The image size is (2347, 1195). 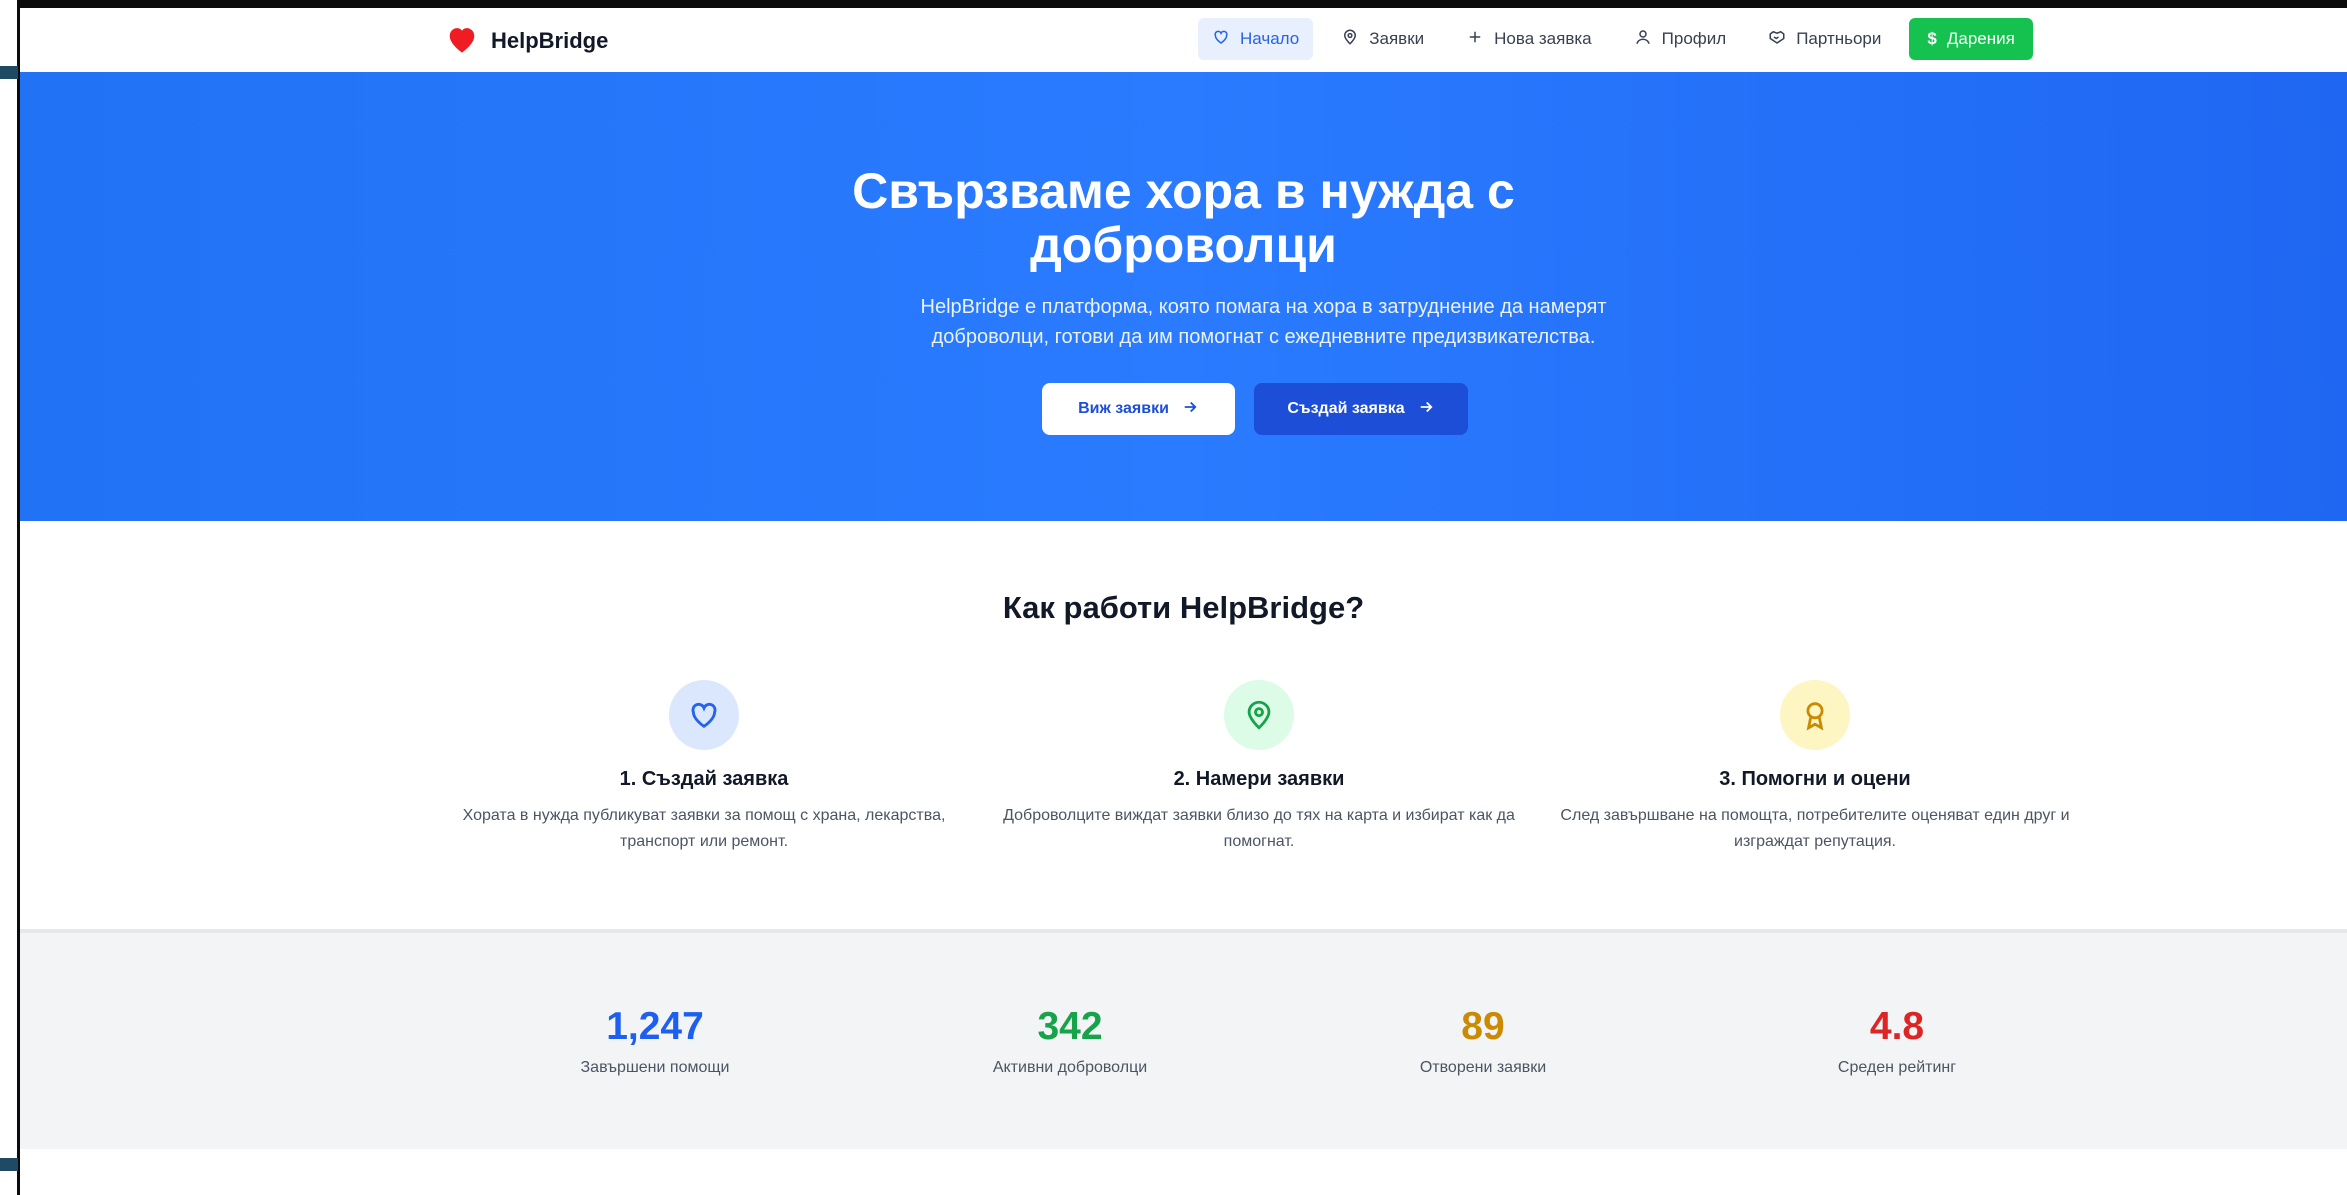 I want to click on nav-item-label: Нова заявка, so click(x=1543, y=38).